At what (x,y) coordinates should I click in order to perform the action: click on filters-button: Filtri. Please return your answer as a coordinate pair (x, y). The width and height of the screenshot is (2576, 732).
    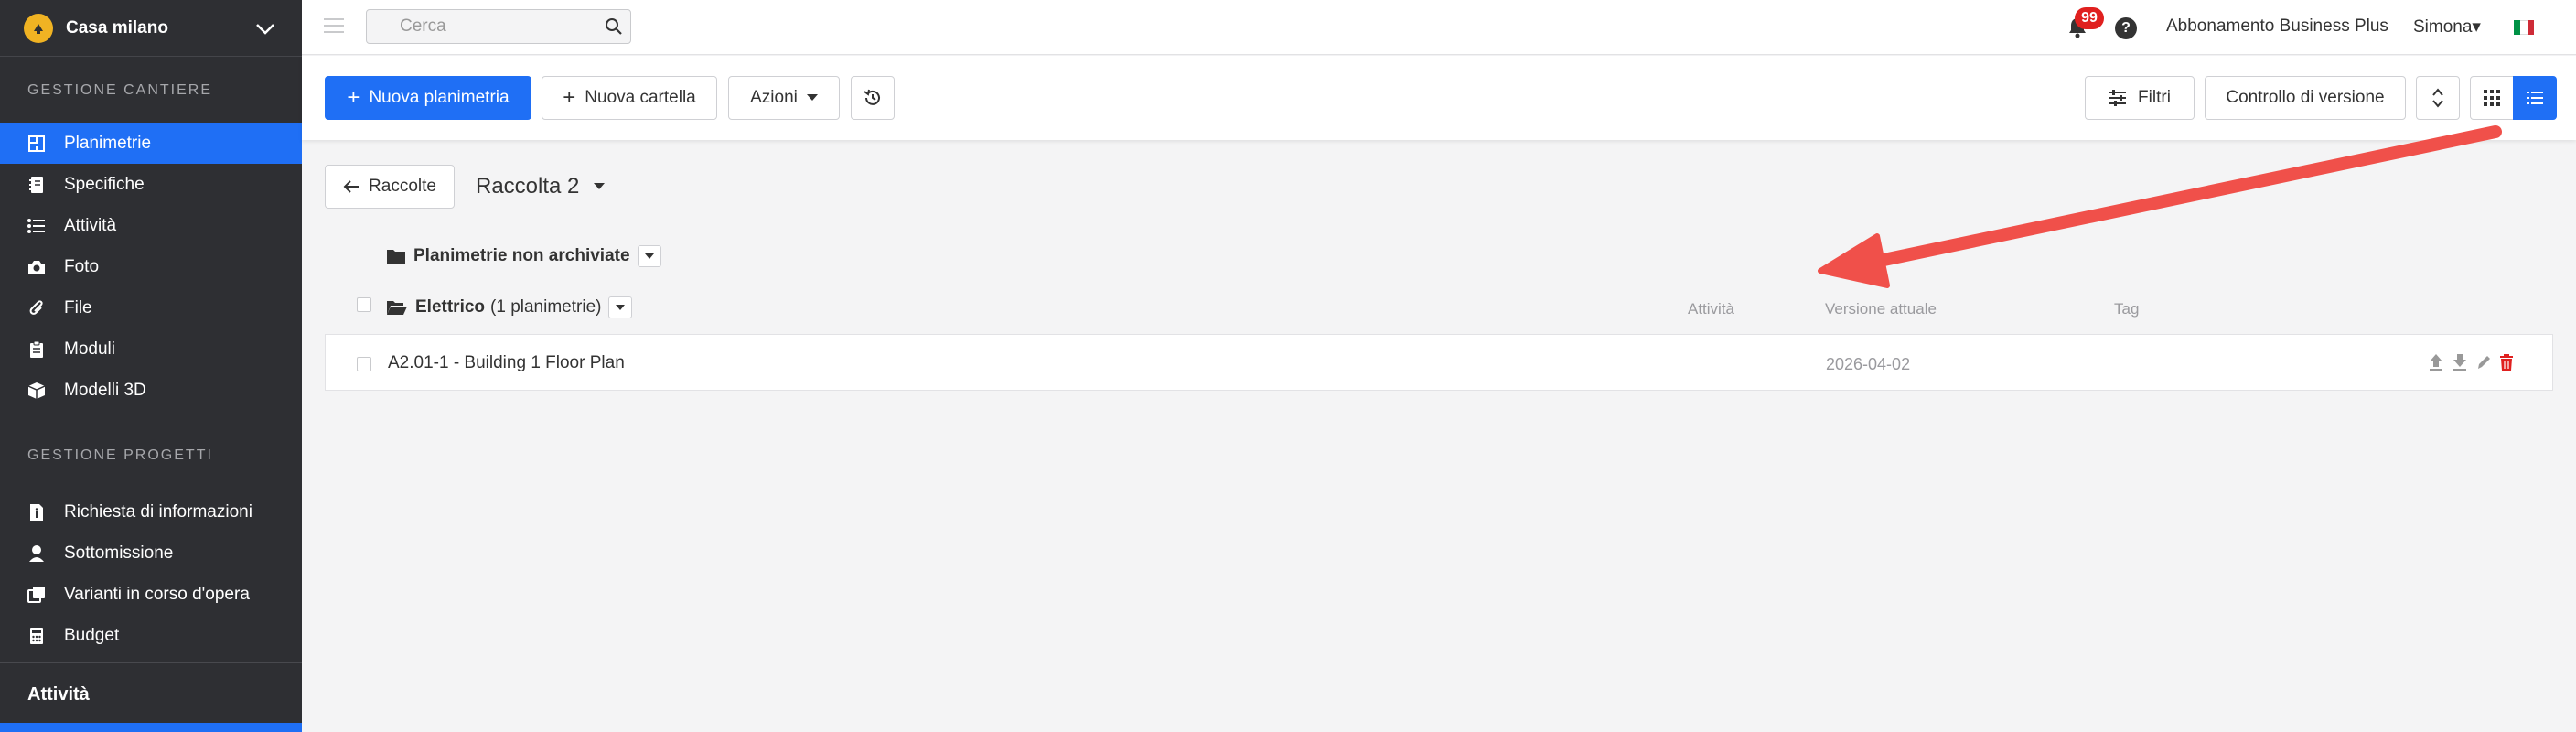
    Looking at the image, I should click on (2140, 98).